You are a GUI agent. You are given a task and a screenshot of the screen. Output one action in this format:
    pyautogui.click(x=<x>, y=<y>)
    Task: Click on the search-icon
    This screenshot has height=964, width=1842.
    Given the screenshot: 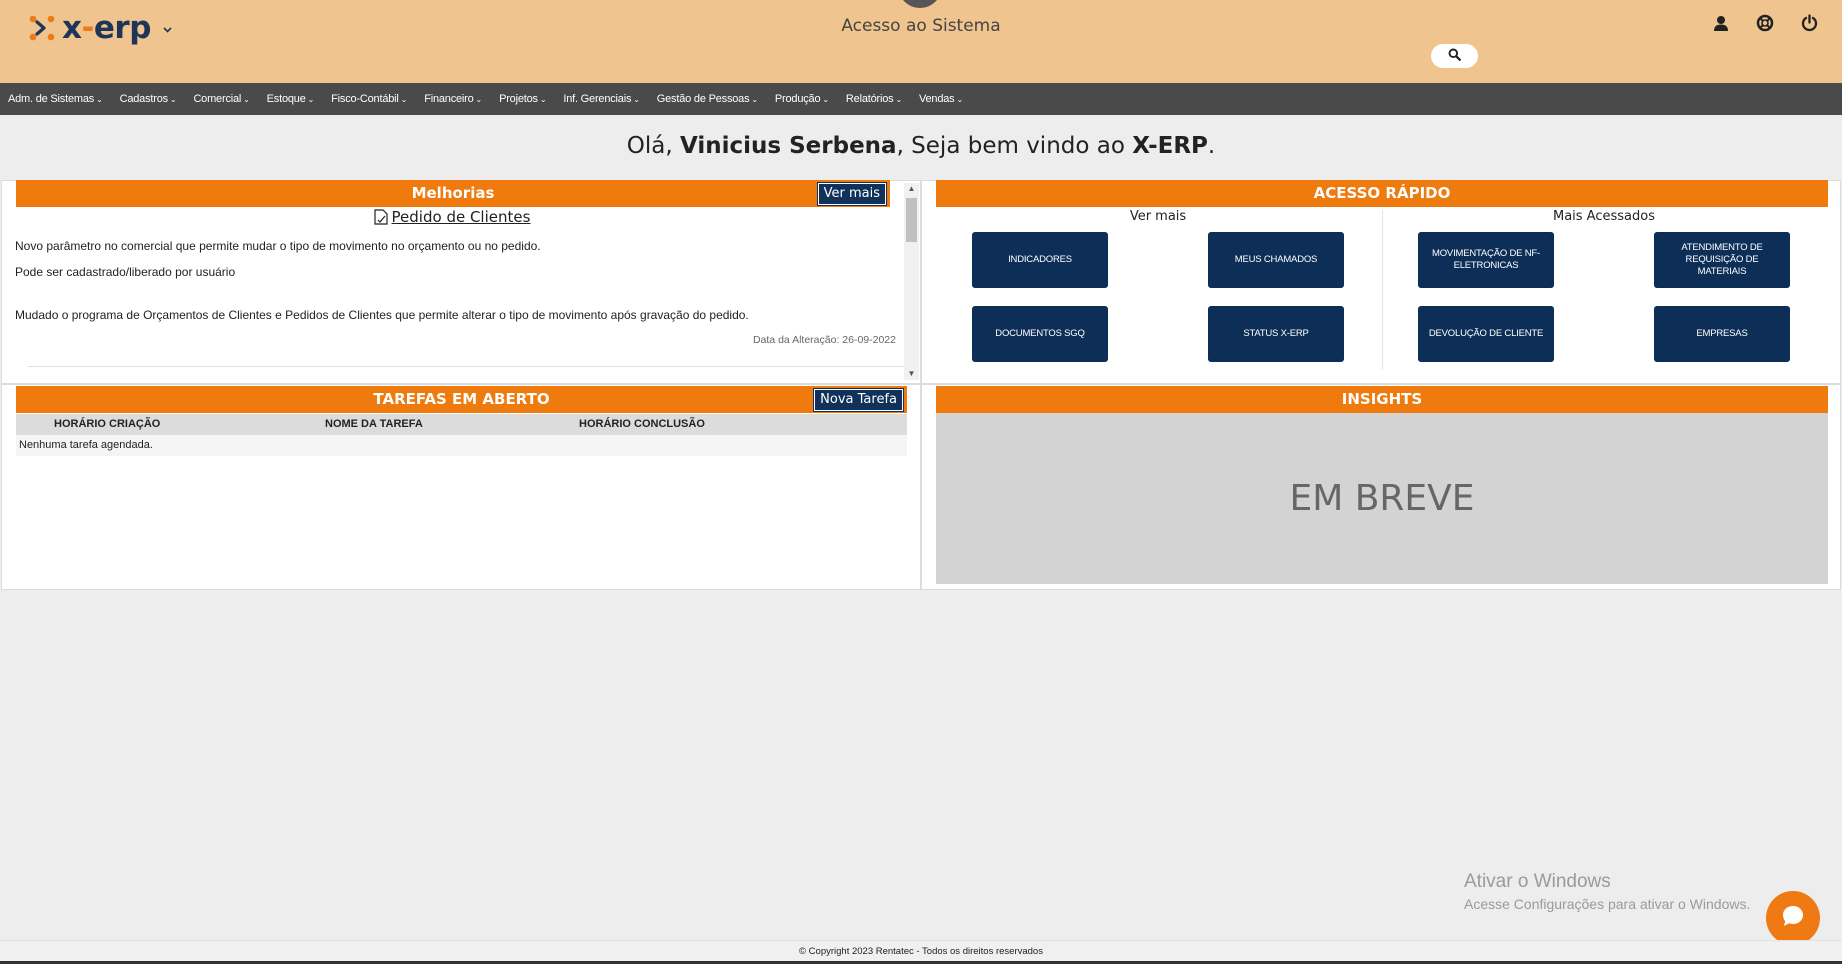 What is the action you would take?
    pyautogui.click(x=1454, y=56)
    